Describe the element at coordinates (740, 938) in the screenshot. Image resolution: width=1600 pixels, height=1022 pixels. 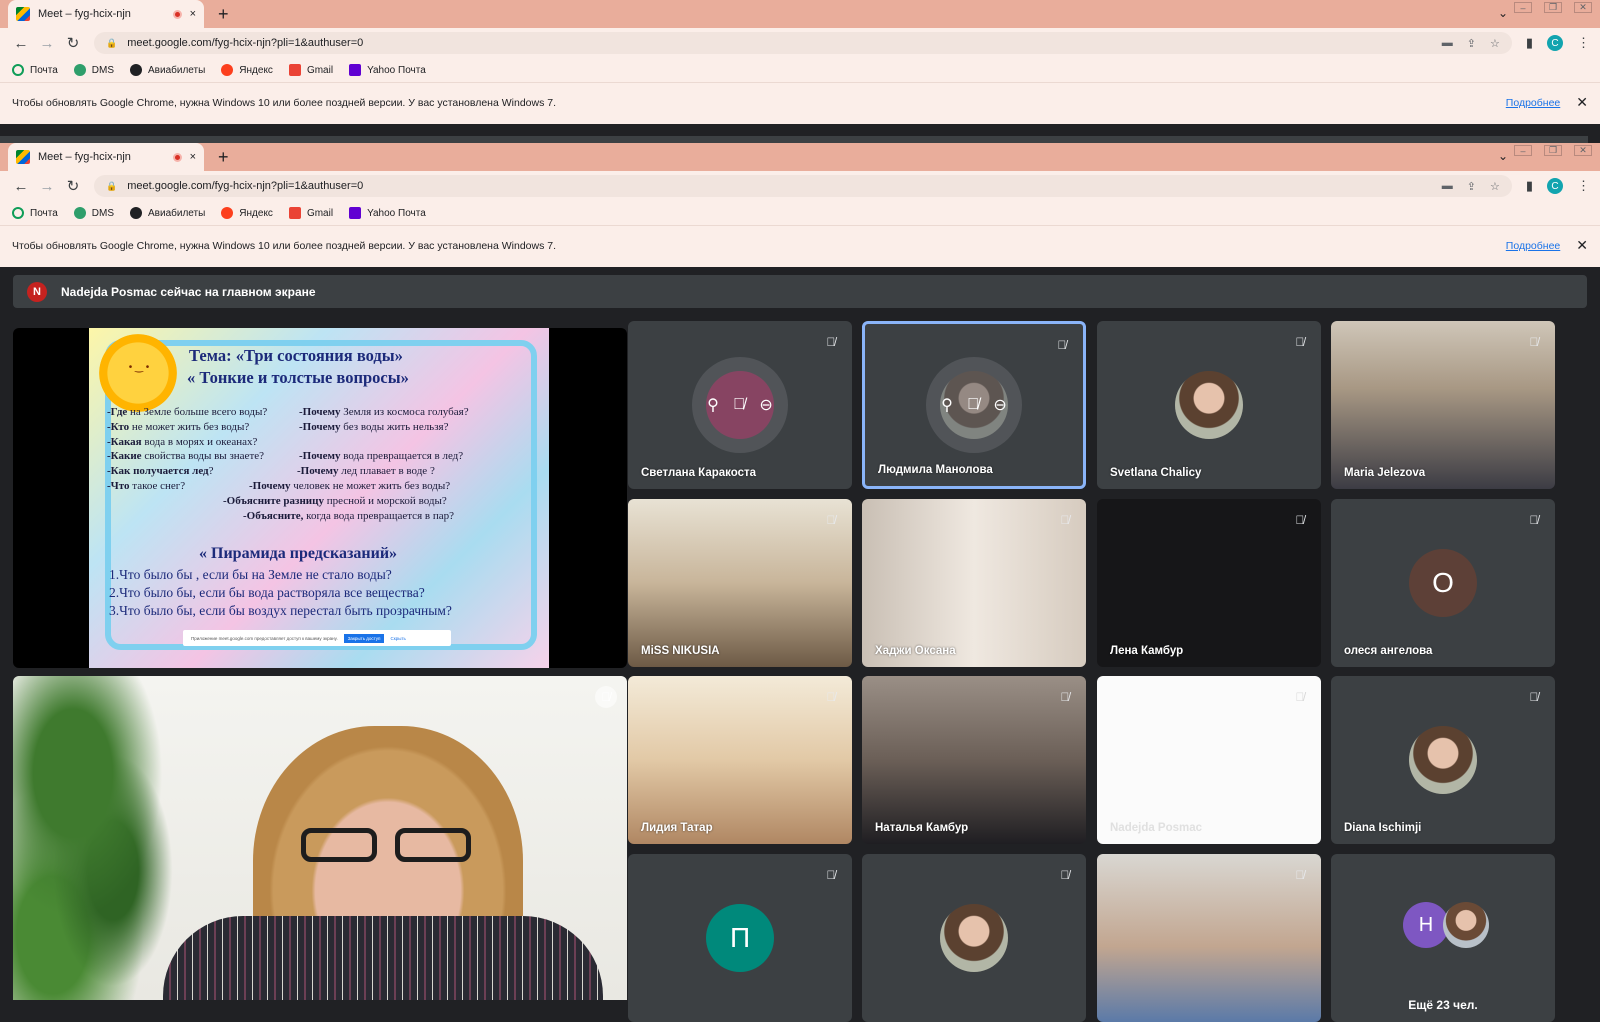
I see `participant-tile: П 🎙̸` at that location.